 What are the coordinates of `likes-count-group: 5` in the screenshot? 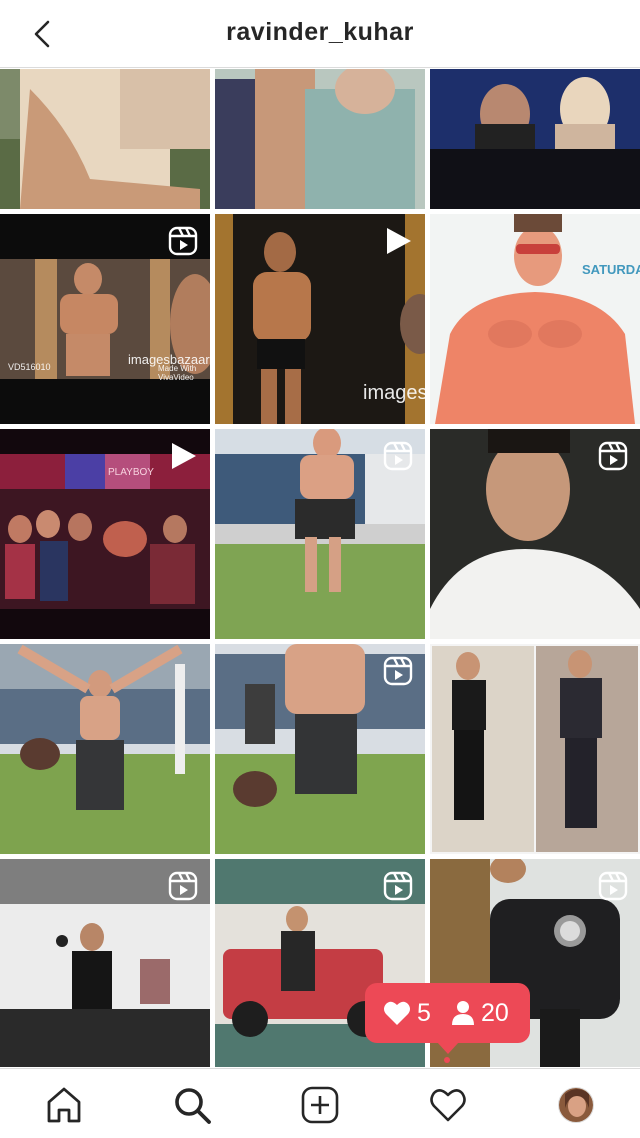 It's located at (407, 1013).